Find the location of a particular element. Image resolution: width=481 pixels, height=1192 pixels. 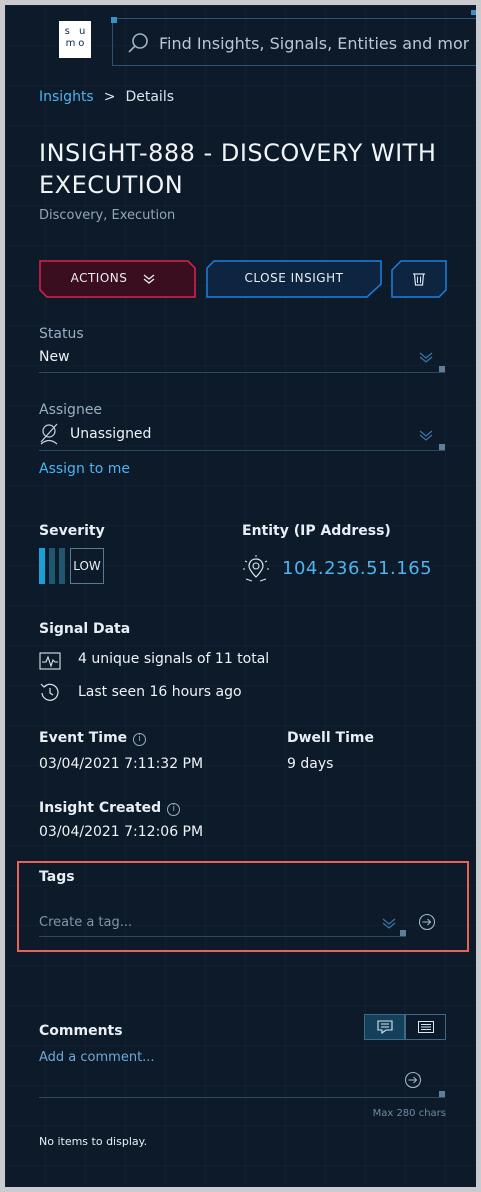

signals-count-text: 4 unique signals of 11 total is located at coordinates (173, 659).